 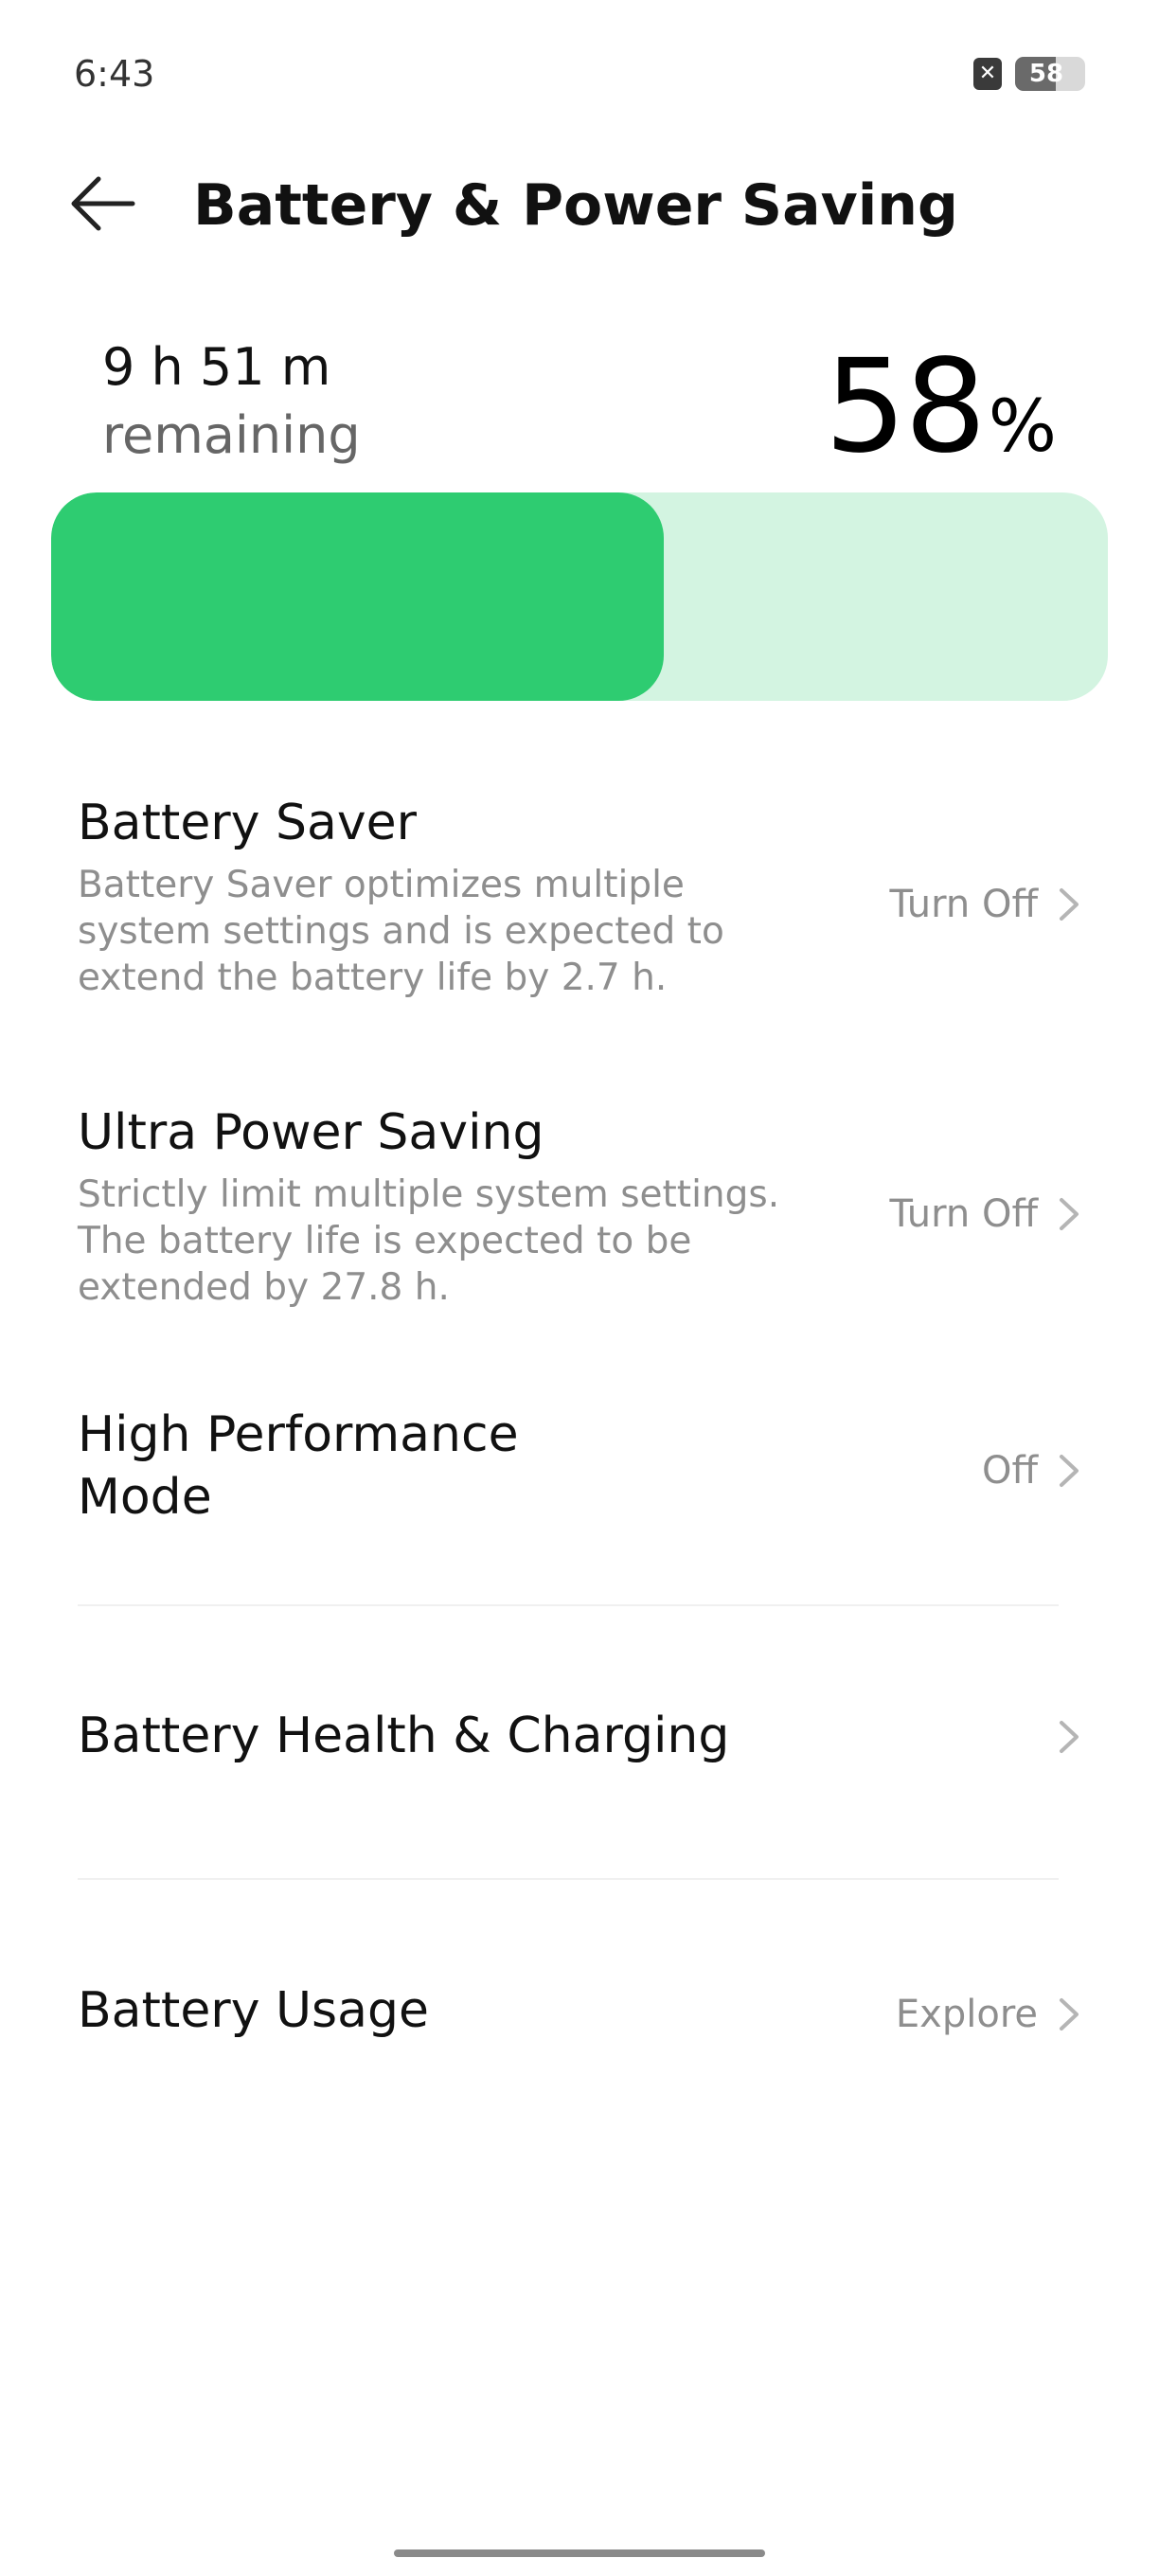 I want to click on battery-health-charging-title: Battery Health & Charging, so click(x=404, y=1736).